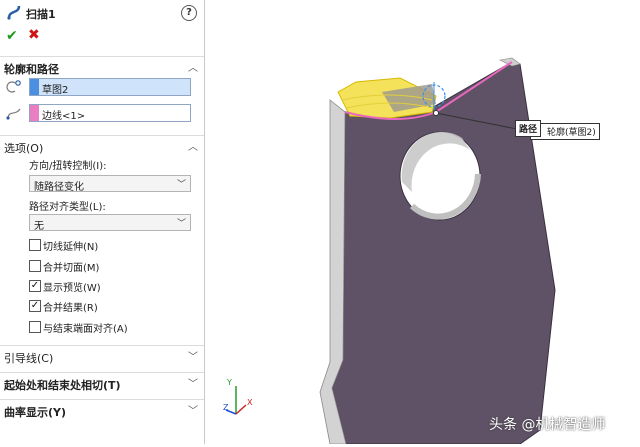 The height and width of the screenshot is (447, 640). Describe the element at coordinates (71, 247) in the screenshot. I see `checkbox-label: 切线延伸(N)` at that location.